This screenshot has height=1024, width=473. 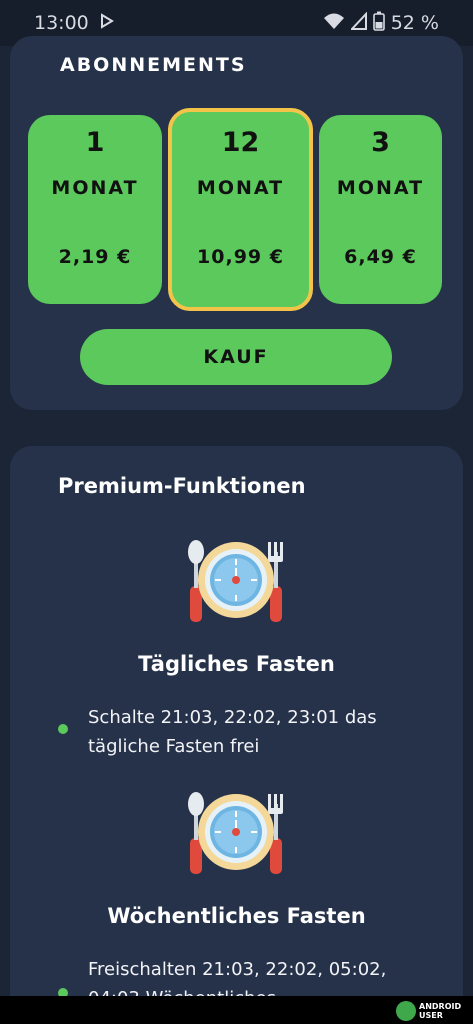 I want to click on status-right: 52 %, so click(x=381, y=23).